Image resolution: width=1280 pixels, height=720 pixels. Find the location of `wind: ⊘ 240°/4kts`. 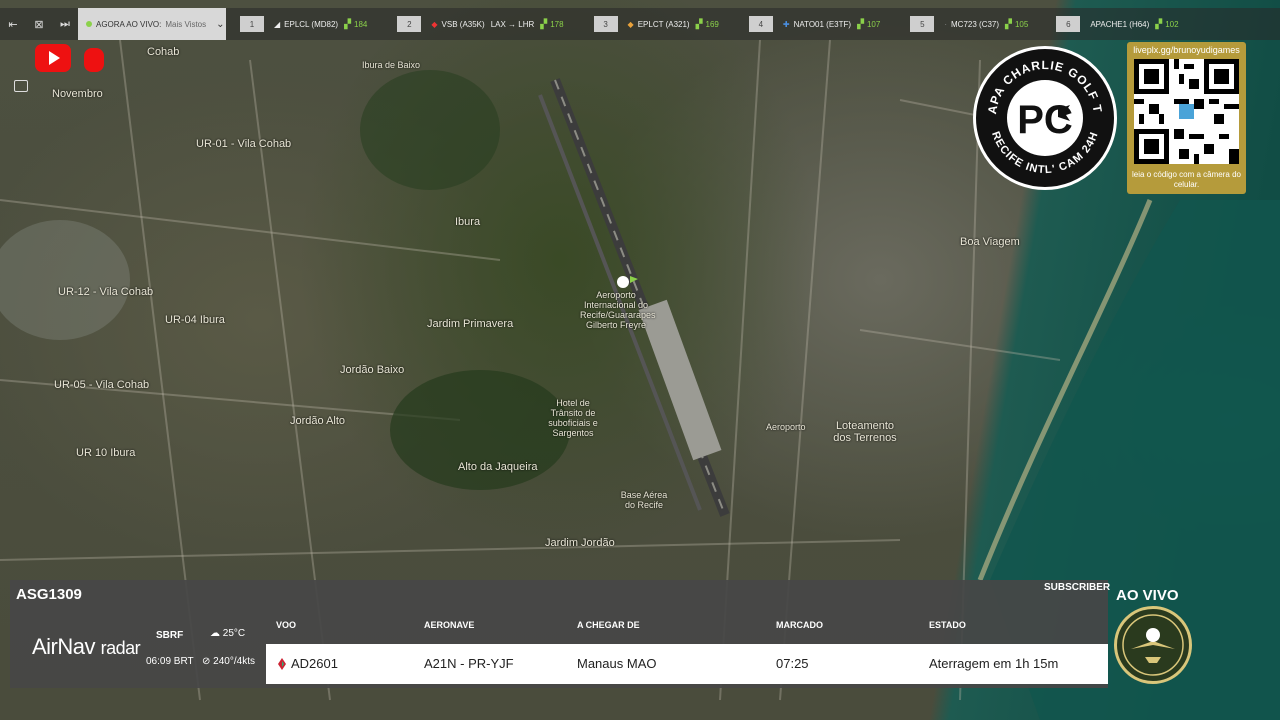

wind: ⊘ 240°/4kts is located at coordinates (228, 661).